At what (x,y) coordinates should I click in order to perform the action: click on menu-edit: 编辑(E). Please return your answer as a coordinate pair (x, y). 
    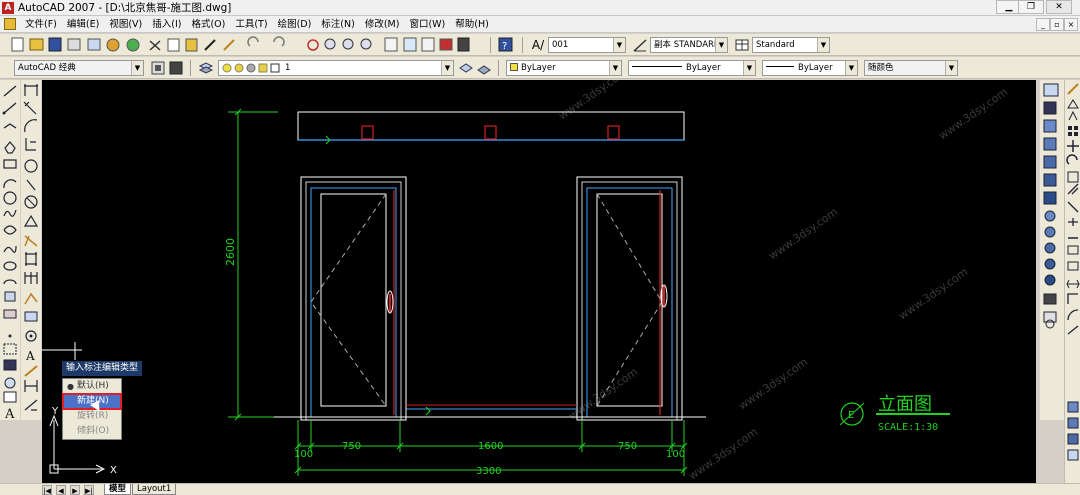
    Looking at the image, I should click on (83, 24).